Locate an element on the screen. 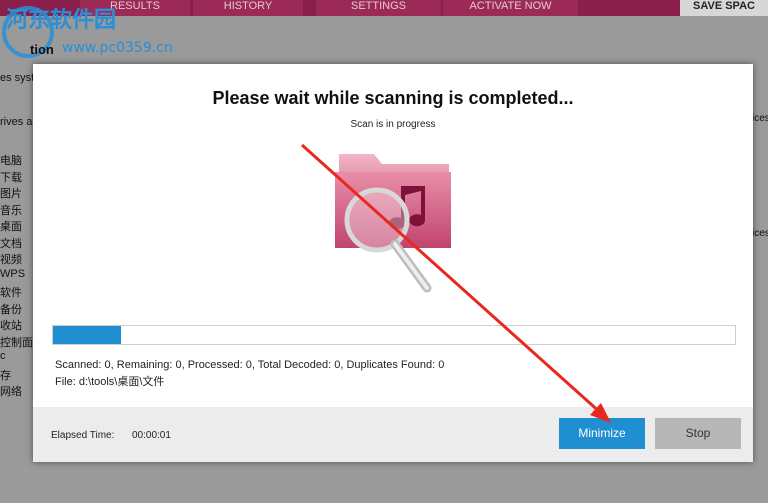 This screenshot has width=768, height=503. tree-item: 文档 is located at coordinates (17, 243).